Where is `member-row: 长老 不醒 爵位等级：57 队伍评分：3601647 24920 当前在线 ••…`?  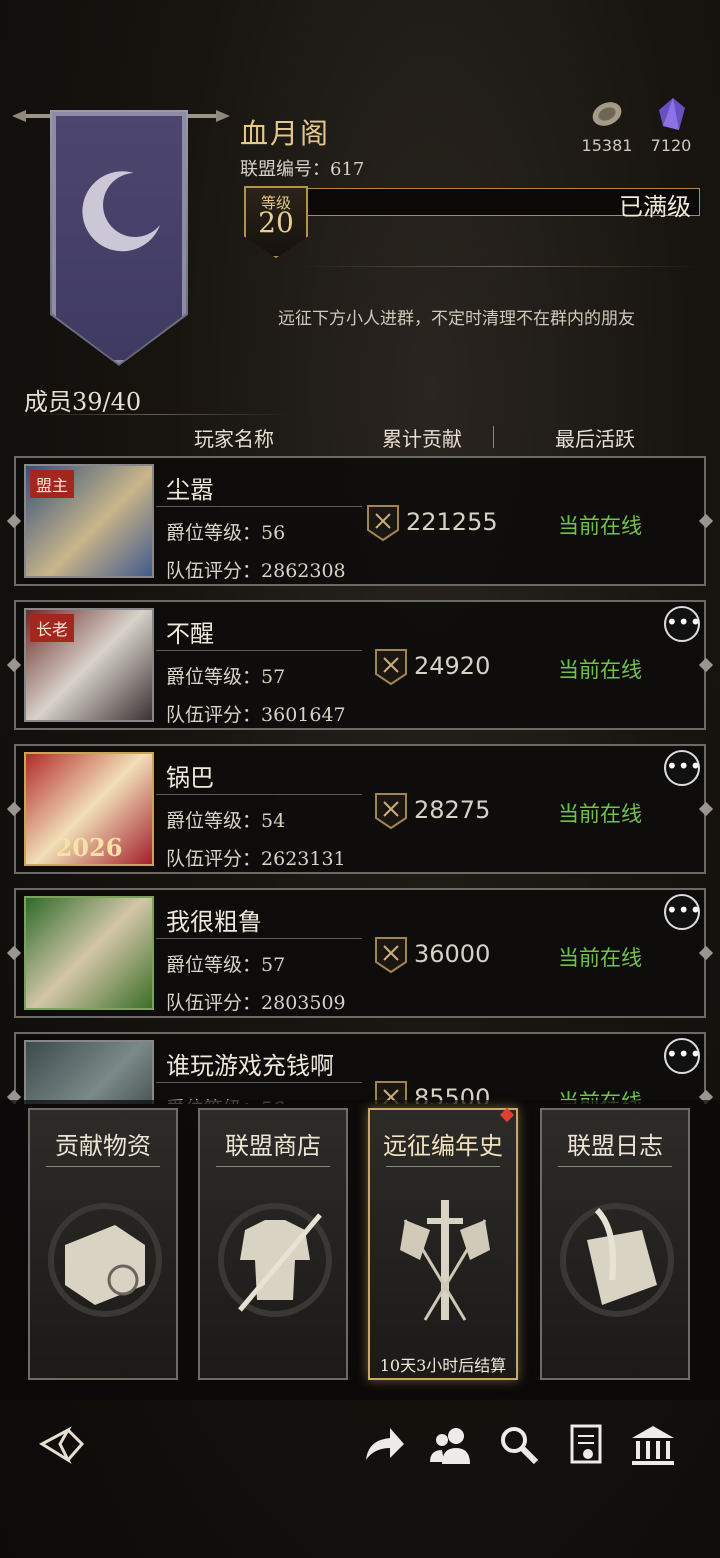
member-row: 长老 不醒 爵位等级：57 队伍评分：3601647 24920 当前在线 ••… is located at coordinates (360, 665).